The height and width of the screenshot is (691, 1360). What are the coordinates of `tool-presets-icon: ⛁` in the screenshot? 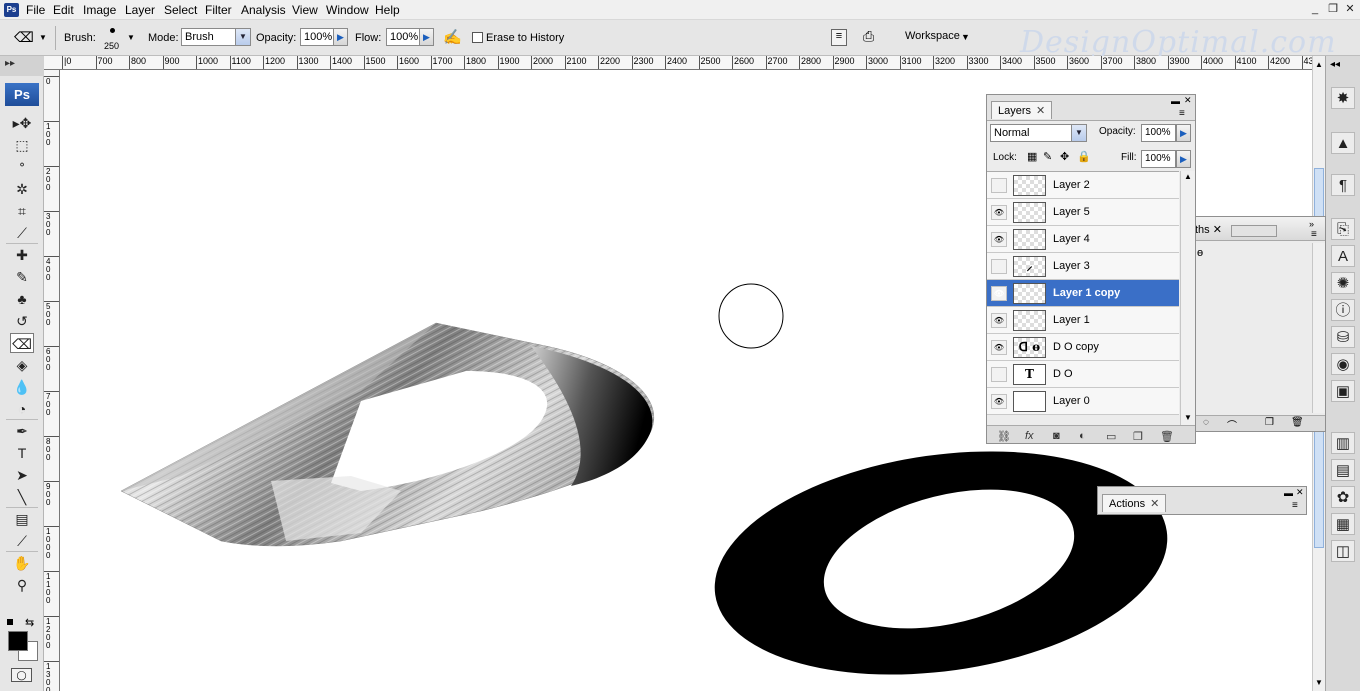 It's located at (1343, 337).